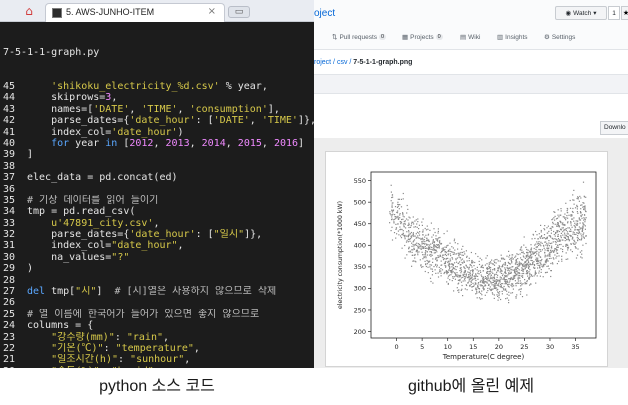 This screenshot has width=628, height=405. Describe the element at coordinates (359, 37) in the screenshot. I see `tab-pull-requests: ⇅ Pull requests 0` at that location.